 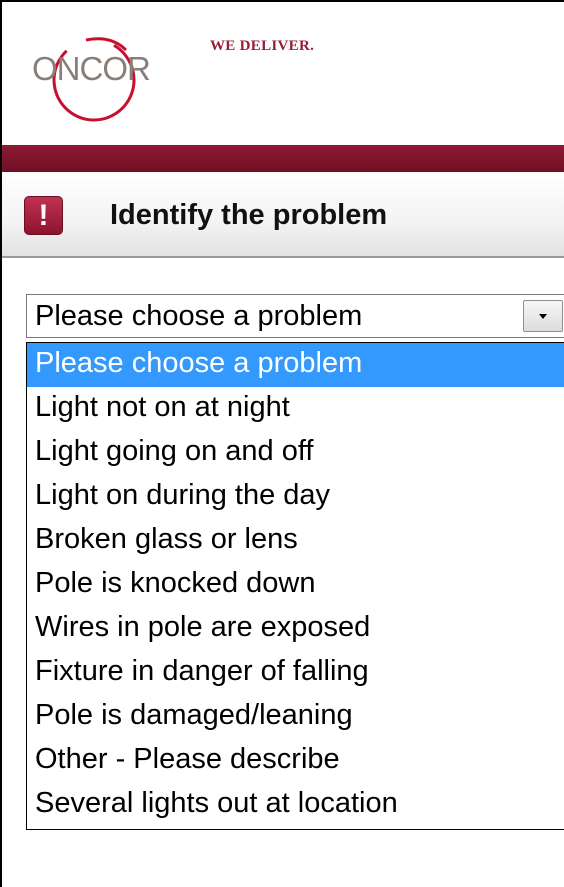 What do you see at coordinates (295, 365) in the screenshot?
I see `option-please-choose: Please choose a problem` at bounding box center [295, 365].